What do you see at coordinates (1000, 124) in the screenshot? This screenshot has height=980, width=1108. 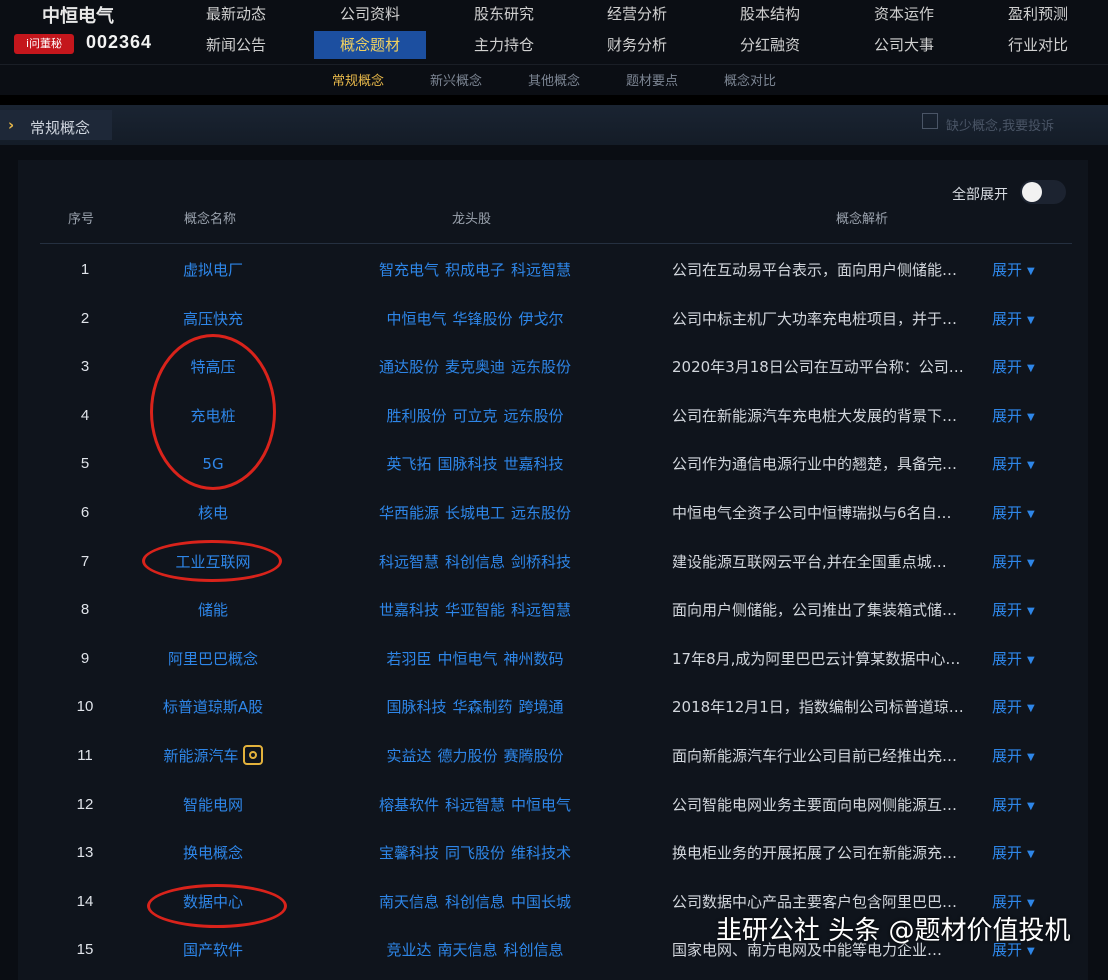 I see `feedback-link: 缺少概念,我要投诉` at bounding box center [1000, 124].